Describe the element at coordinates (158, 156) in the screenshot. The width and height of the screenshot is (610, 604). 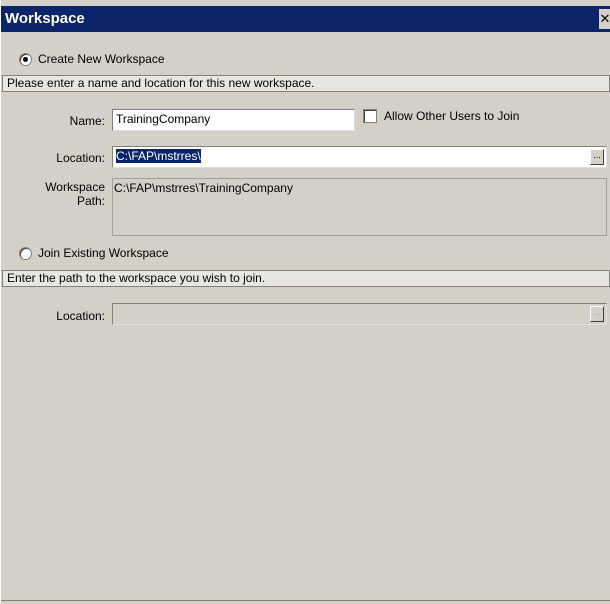
I see `location-value: C:\FAP\mstrres\` at that location.